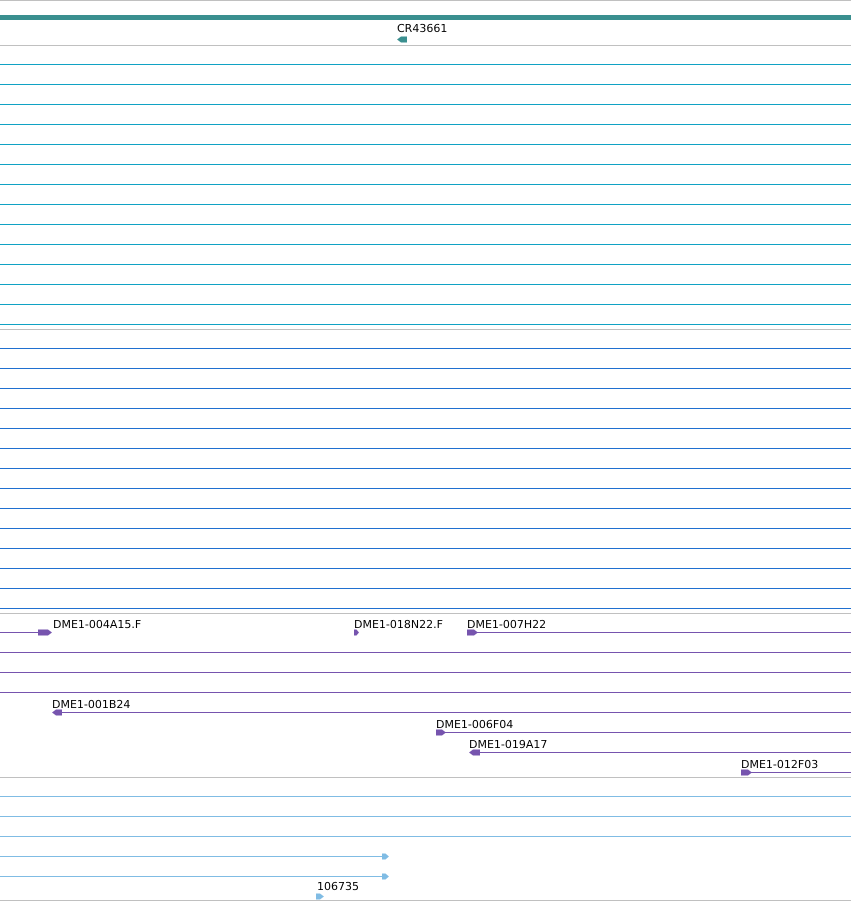 Image resolution: width=851 pixels, height=902 pixels. What do you see at coordinates (508, 744) in the screenshot?
I see `feature-label: DME1-019A17` at bounding box center [508, 744].